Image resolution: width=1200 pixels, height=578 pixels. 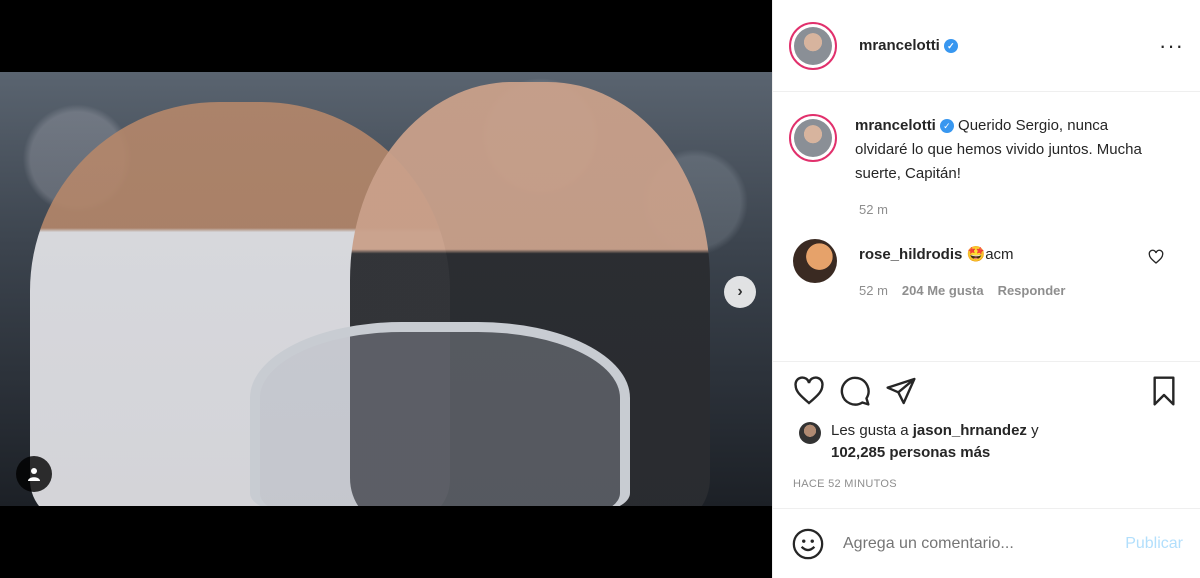 I want to click on caption-username: mrancelotti, so click(x=895, y=125).